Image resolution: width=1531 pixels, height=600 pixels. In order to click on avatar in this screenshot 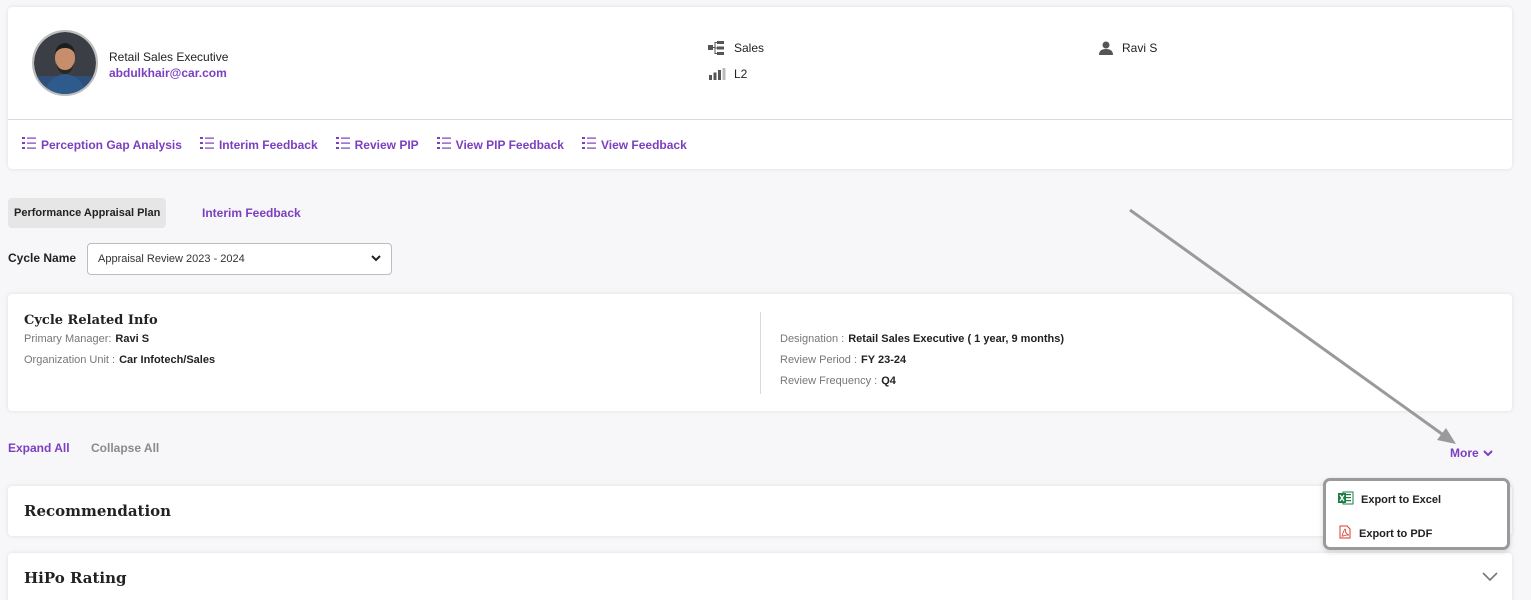, I will do `click(65, 63)`.